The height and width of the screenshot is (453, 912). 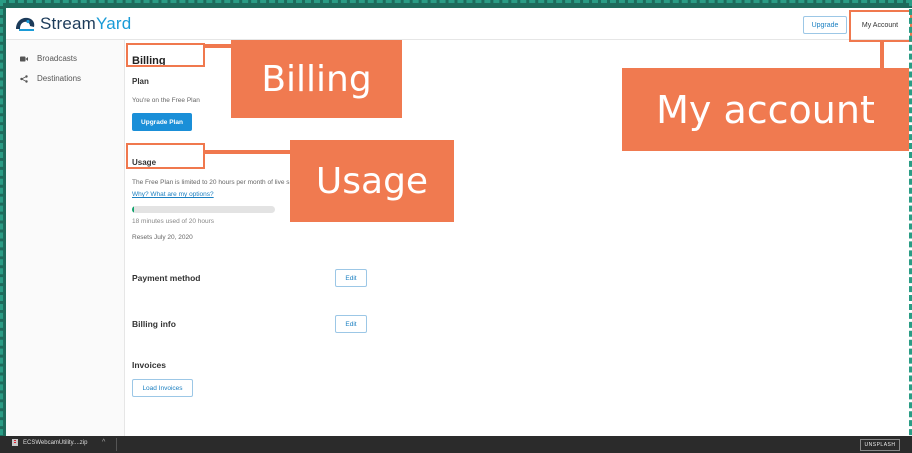 What do you see at coordinates (825, 25) in the screenshot?
I see `upgrade-button: Upgrade` at bounding box center [825, 25].